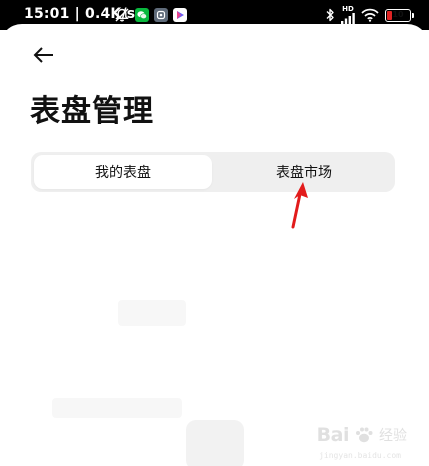 The height and width of the screenshot is (466, 429). What do you see at coordinates (333, 435) in the screenshot?
I see `watermark-brand: Bai` at bounding box center [333, 435].